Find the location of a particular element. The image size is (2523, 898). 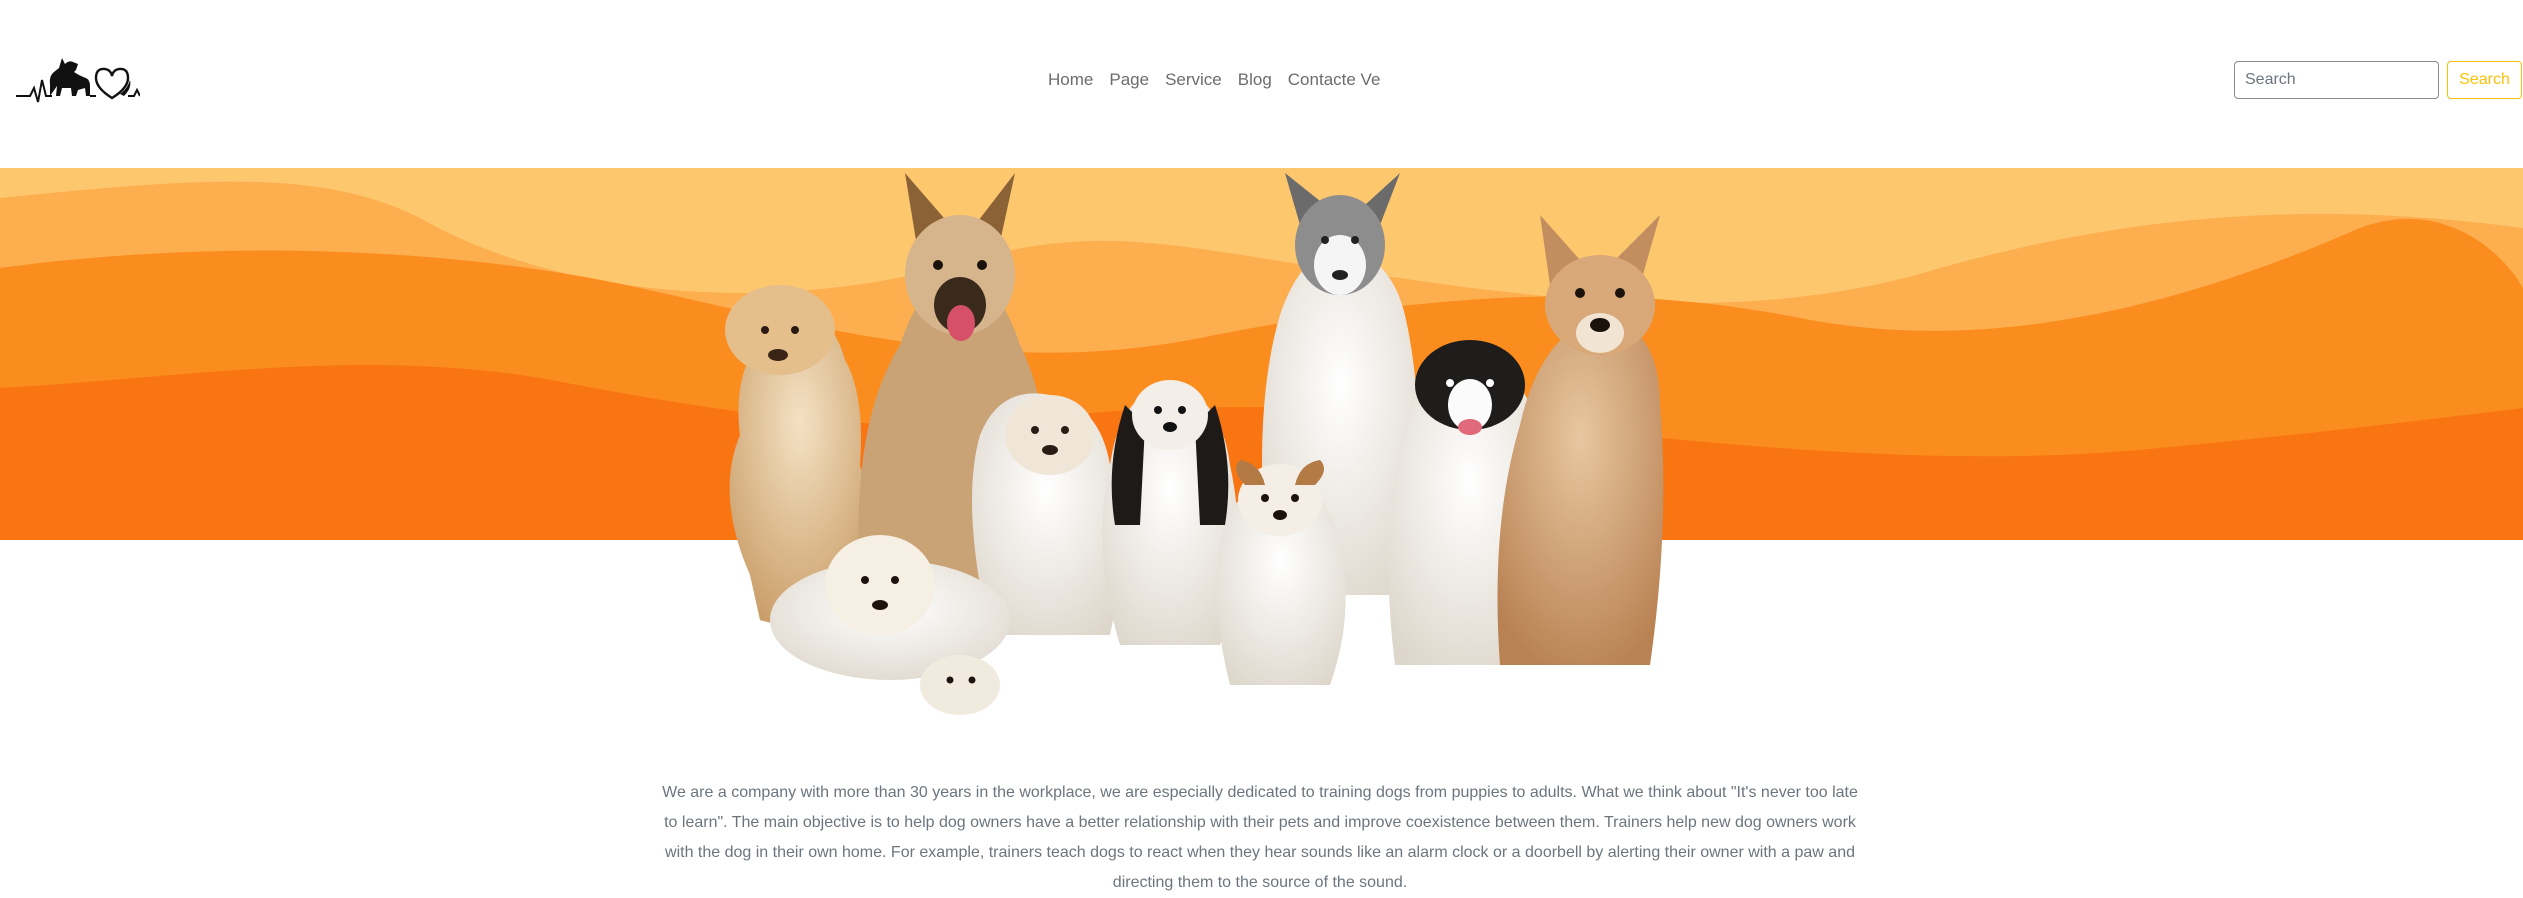

nav-item-service: Service is located at coordinates (1193, 80).